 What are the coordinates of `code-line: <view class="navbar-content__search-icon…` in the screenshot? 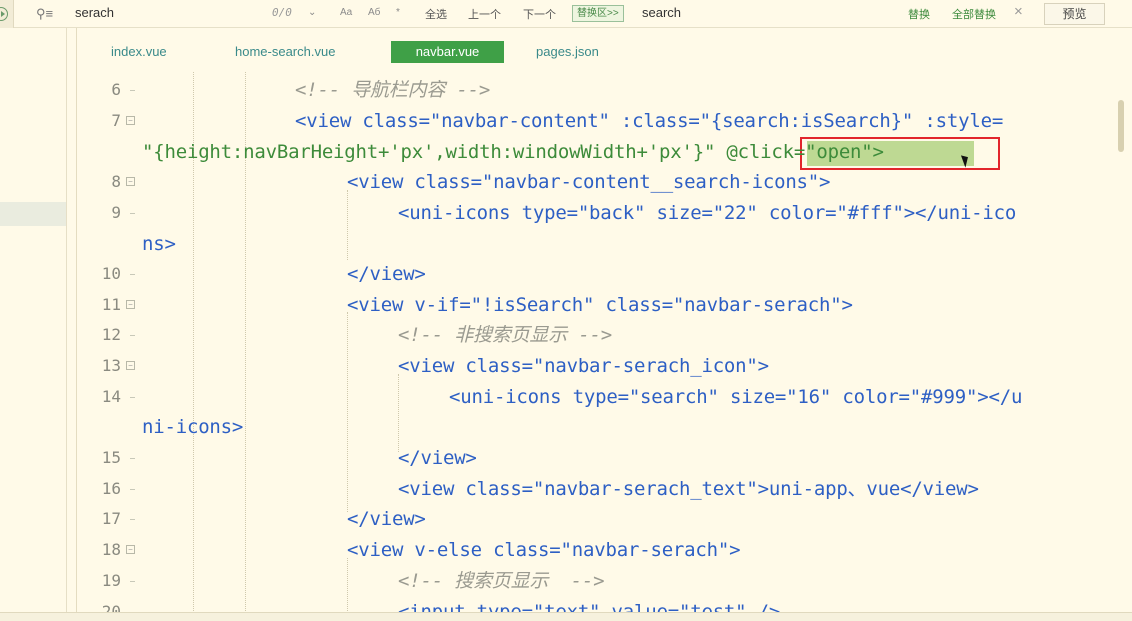 It's located at (589, 182).